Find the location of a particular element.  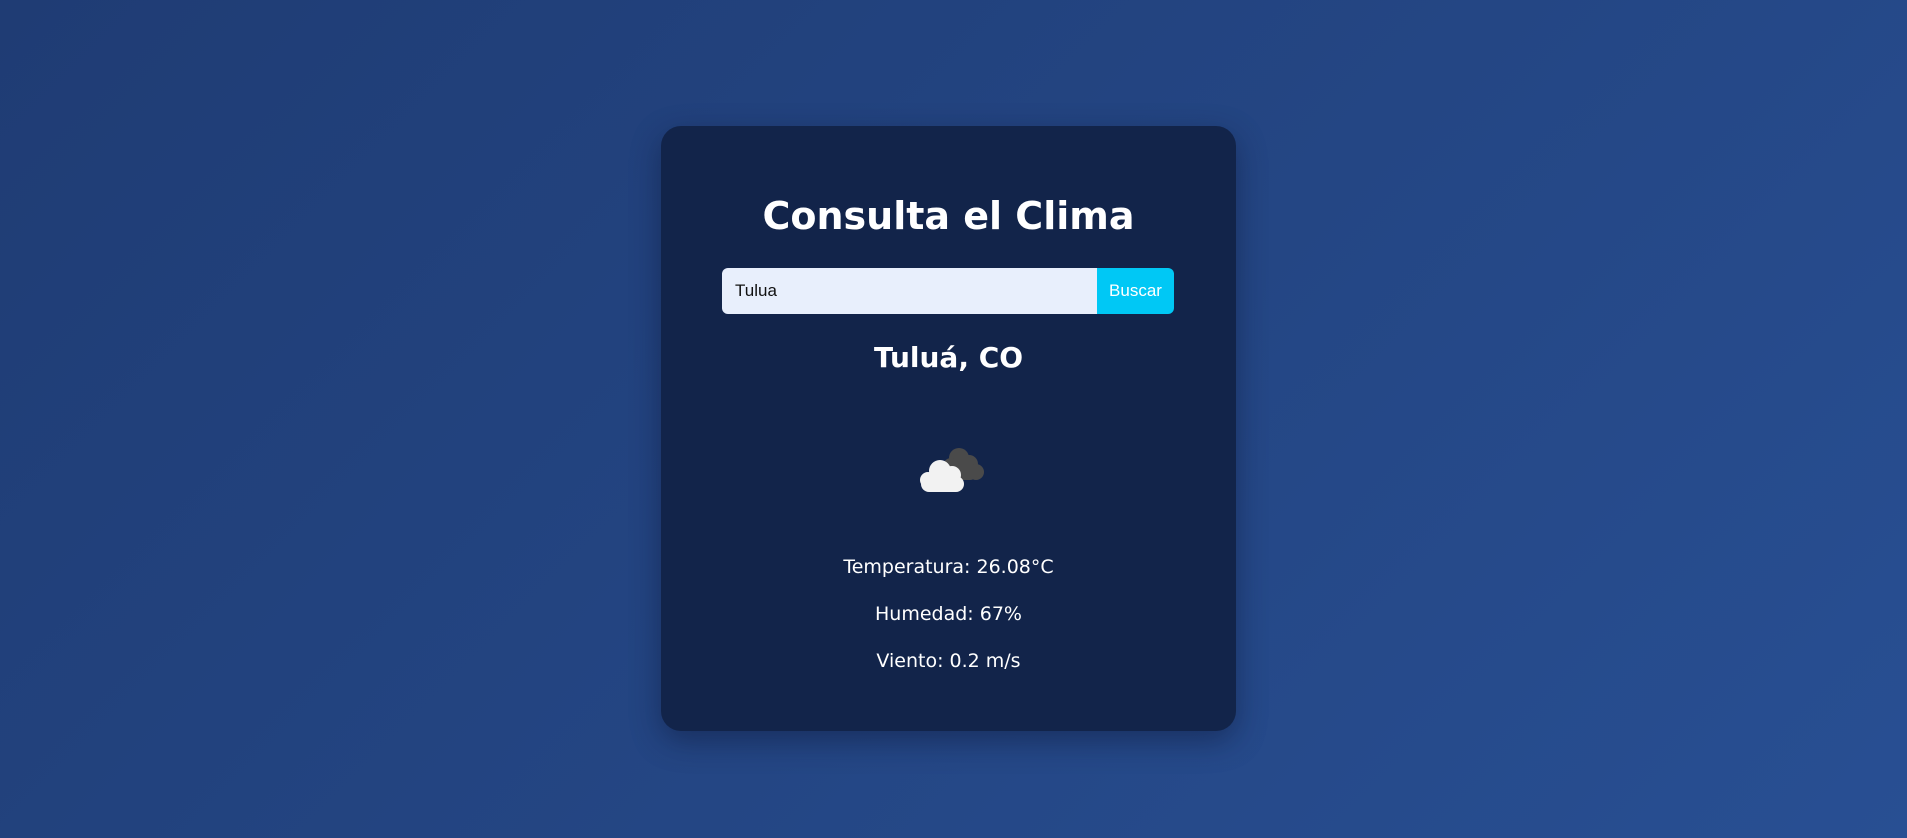

city-search-input is located at coordinates (909, 291).